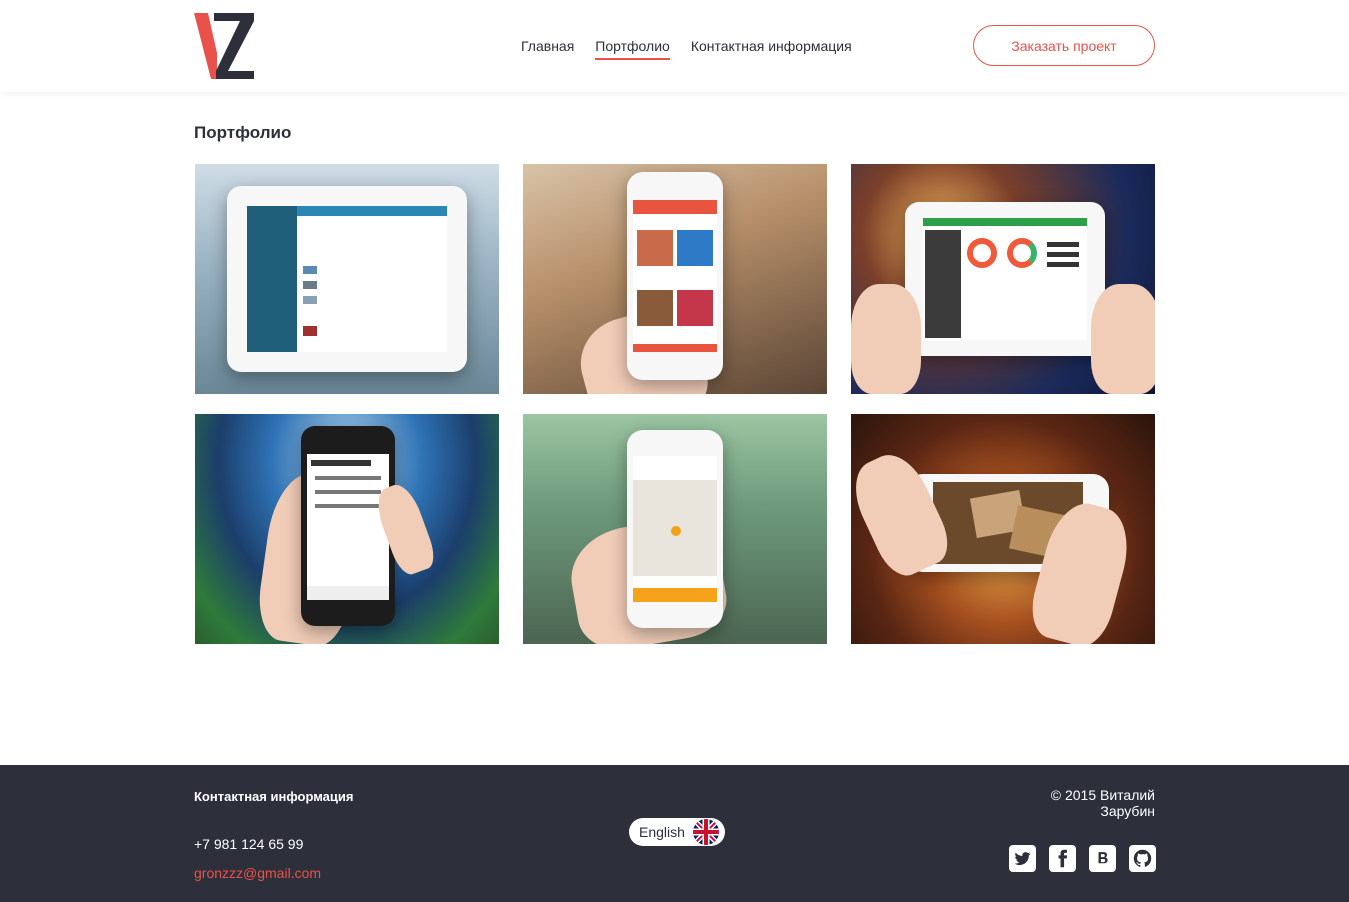 This screenshot has height=902, width=1349. What do you see at coordinates (675, 276) in the screenshot?
I see `phone-app-screenshot-icon` at bounding box center [675, 276].